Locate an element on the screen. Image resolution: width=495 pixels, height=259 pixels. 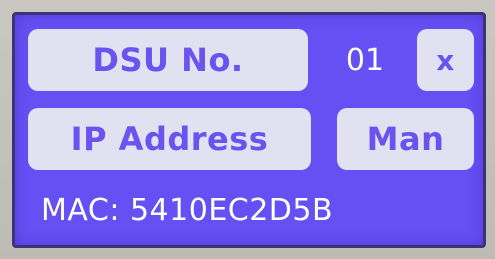
ip-address-label: IP Address is located at coordinates (169, 139).